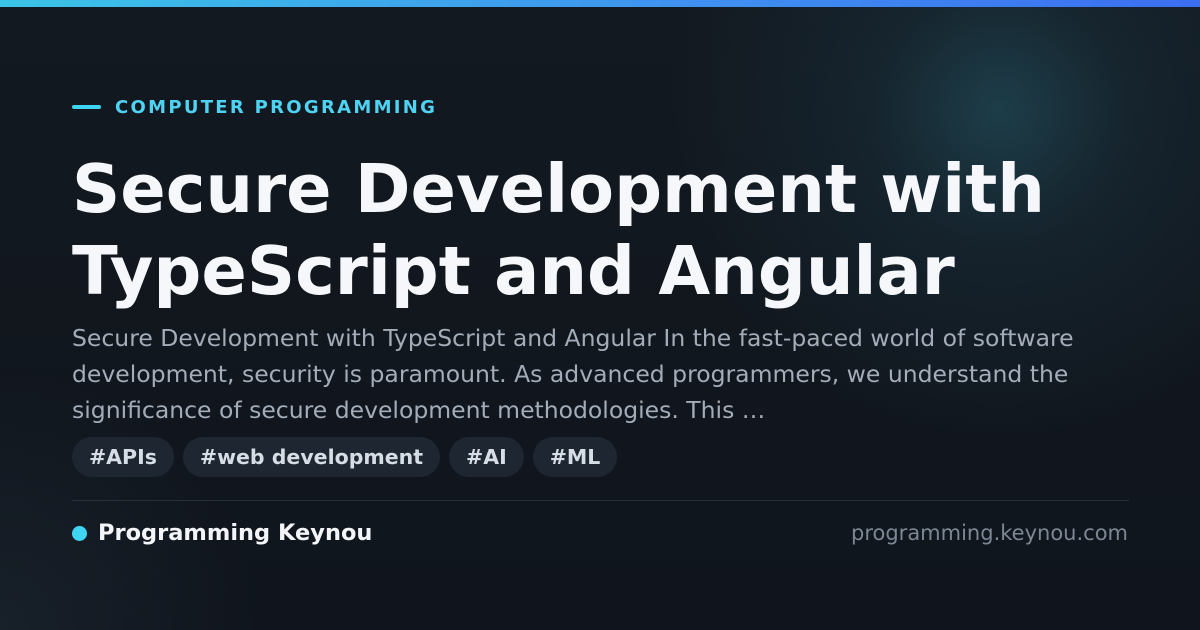  Describe the element at coordinates (311, 457) in the screenshot. I see `tag-web-development: #web development` at that location.